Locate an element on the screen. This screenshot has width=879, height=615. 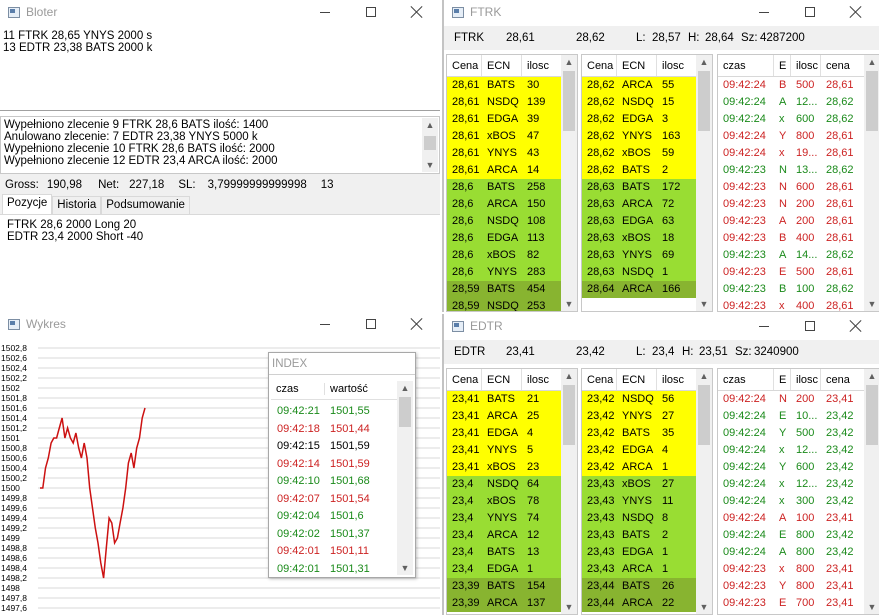
list-item: 11 FTRK 28,65 YNYS 2000 s is located at coordinates (218, 36).